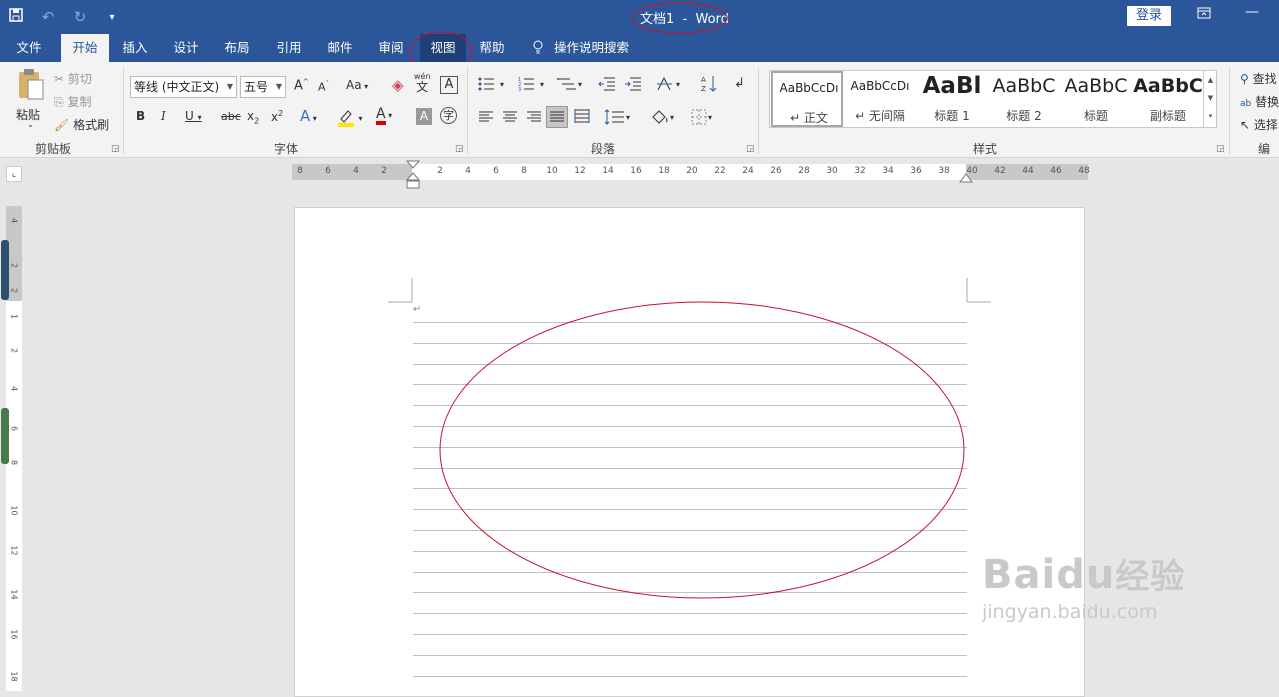  What do you see at coordinates (668, 85) in the screenshot?
I see `asian-layout-icon: ▾` at bounding box center [668, 85].